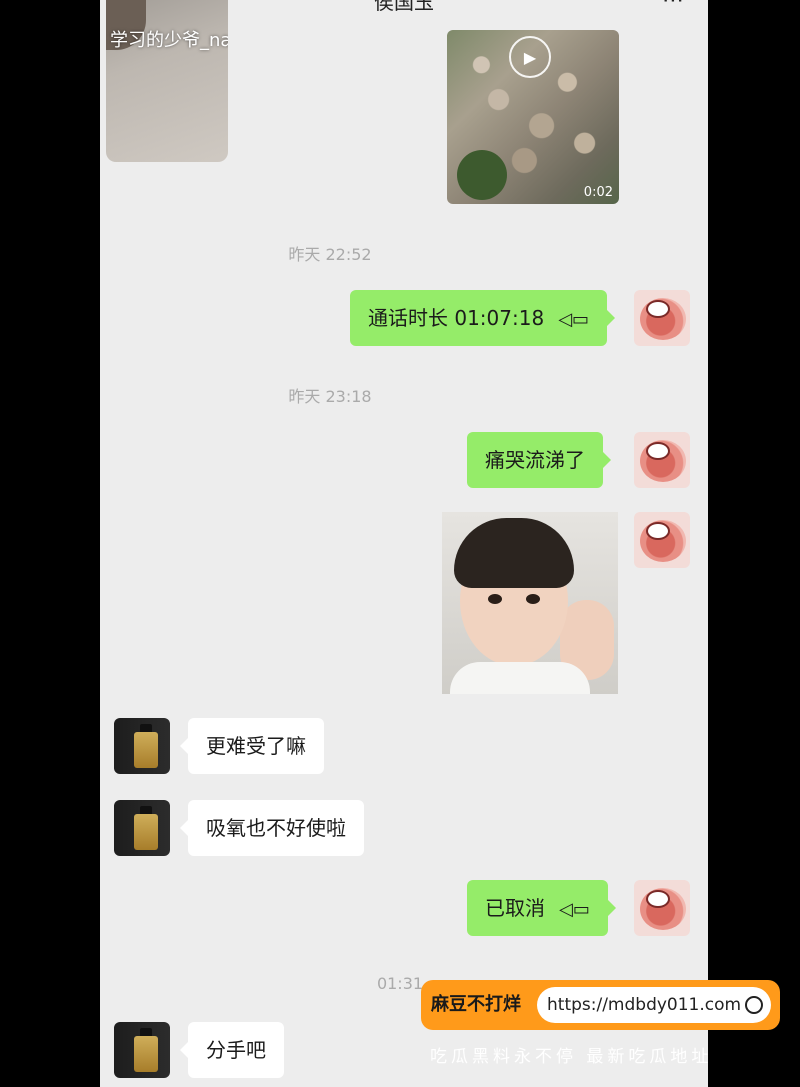 This screenshot has height=1087, width=800. What do you see at coordinates (520, 678) in the screenshot?
I see `photo-shirt` at bounding box center [520, 678].